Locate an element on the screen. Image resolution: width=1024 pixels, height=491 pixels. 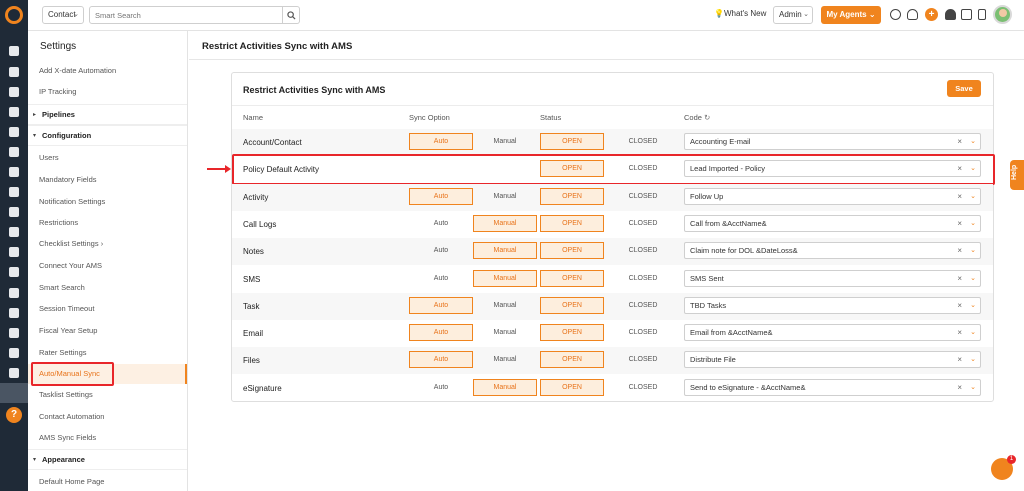
sidebar-item-default-home-page: Default Home Page is located at coordinates (71, 481).